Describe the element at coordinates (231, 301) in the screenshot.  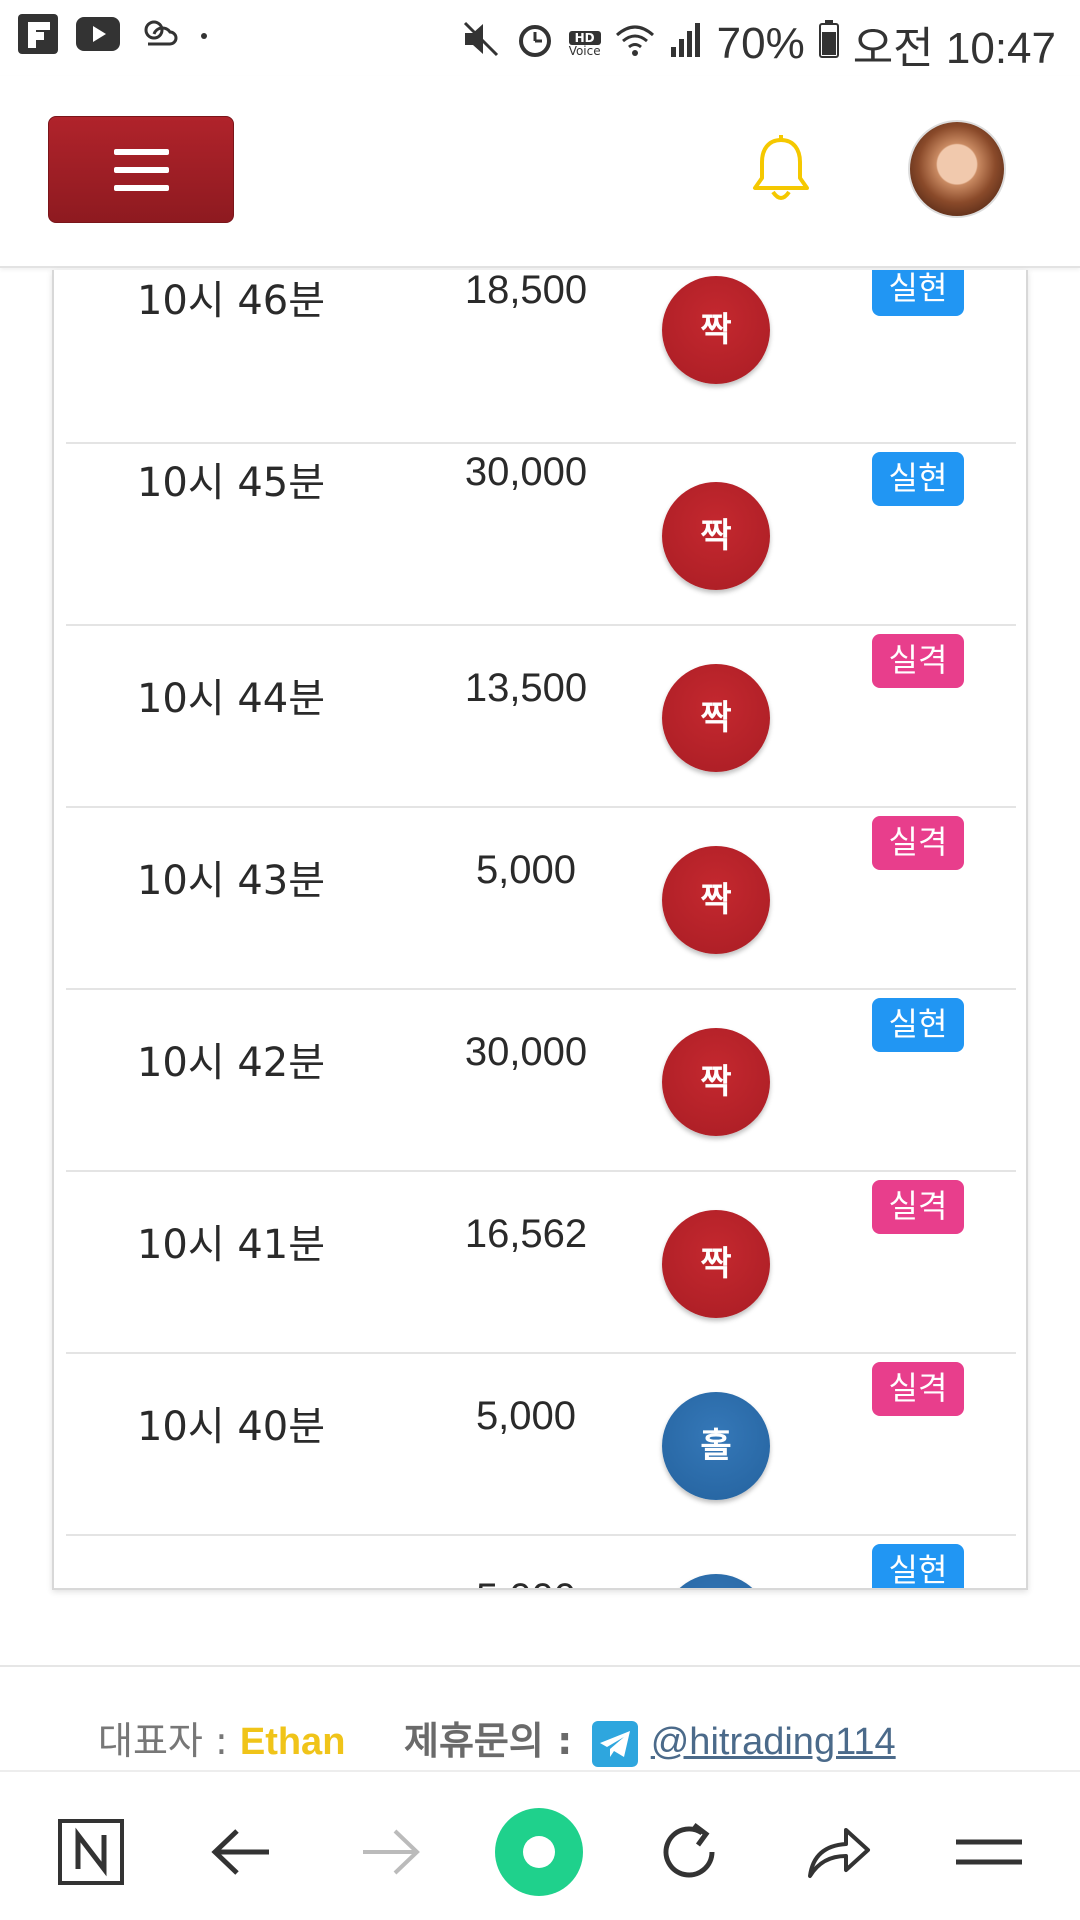
I see `row-time: 10시 46분` at that location.